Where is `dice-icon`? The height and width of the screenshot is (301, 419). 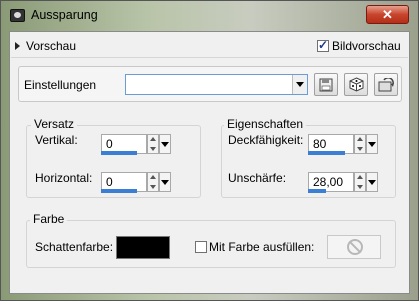
dice-icon is located at coordinates (356, 86).